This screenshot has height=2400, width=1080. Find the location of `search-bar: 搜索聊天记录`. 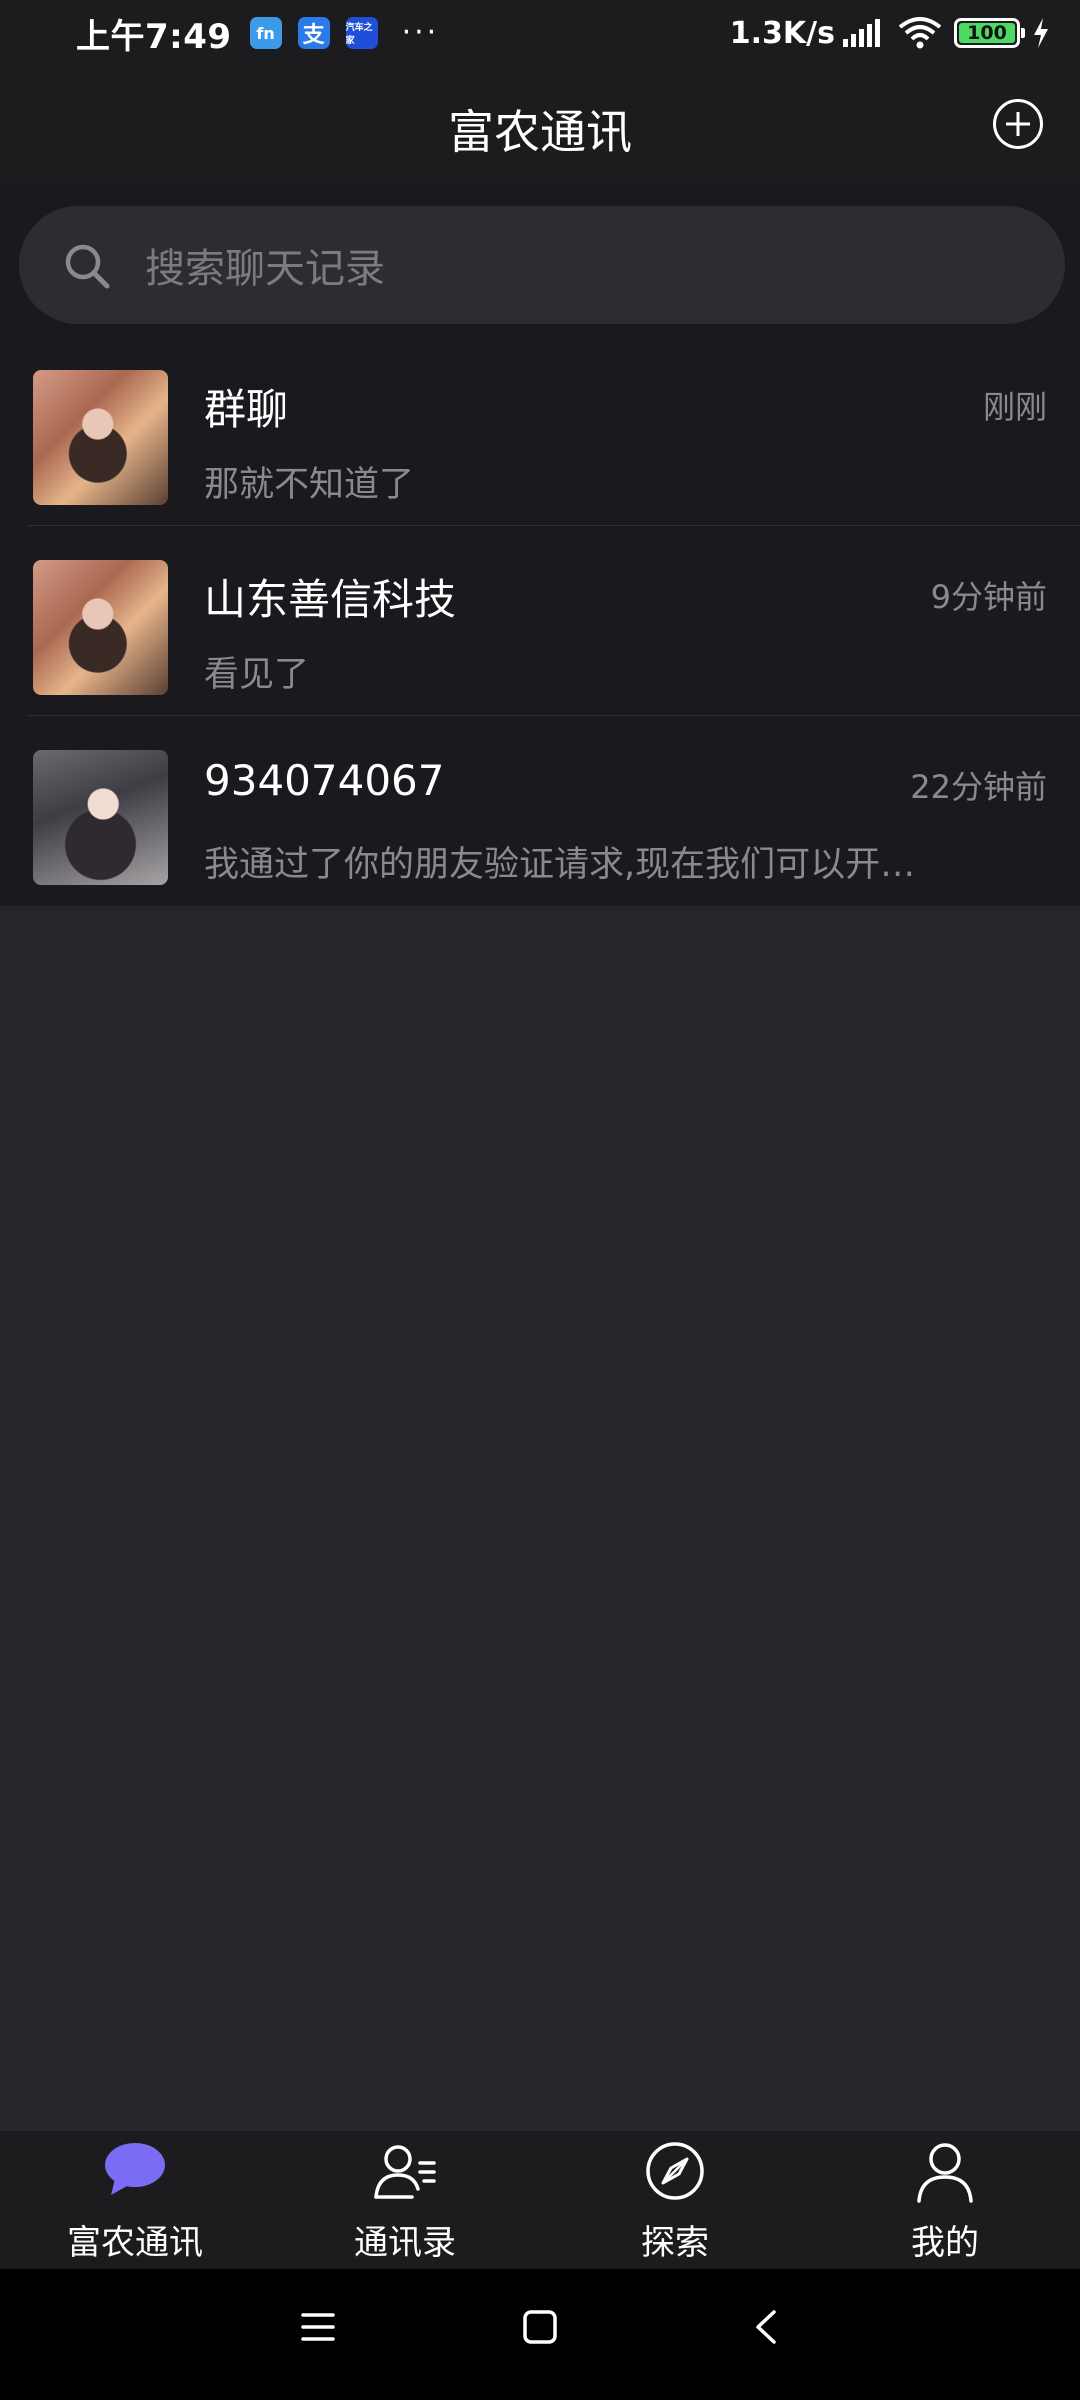

search-bar: 搜索聊天记录 is located at coordinates (540, 261).